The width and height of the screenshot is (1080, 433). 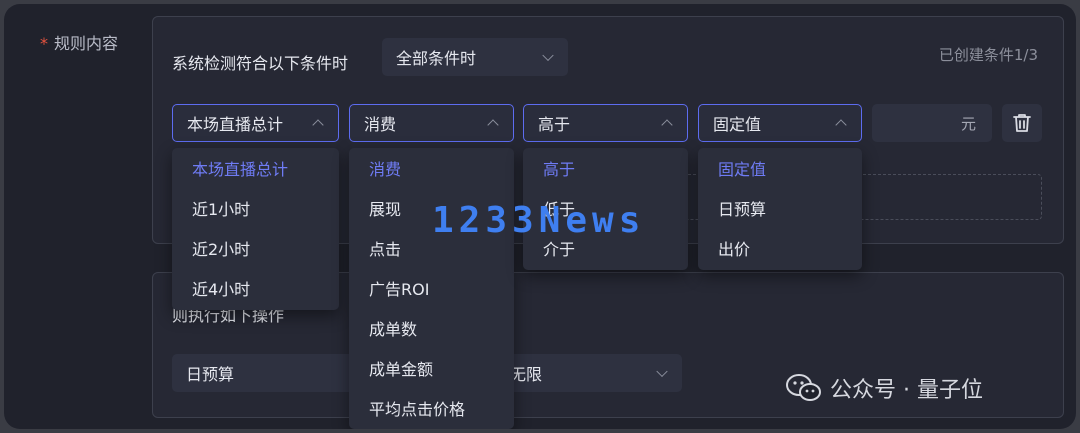 I want to click on required-mark: *, so click(x=44, y=43).